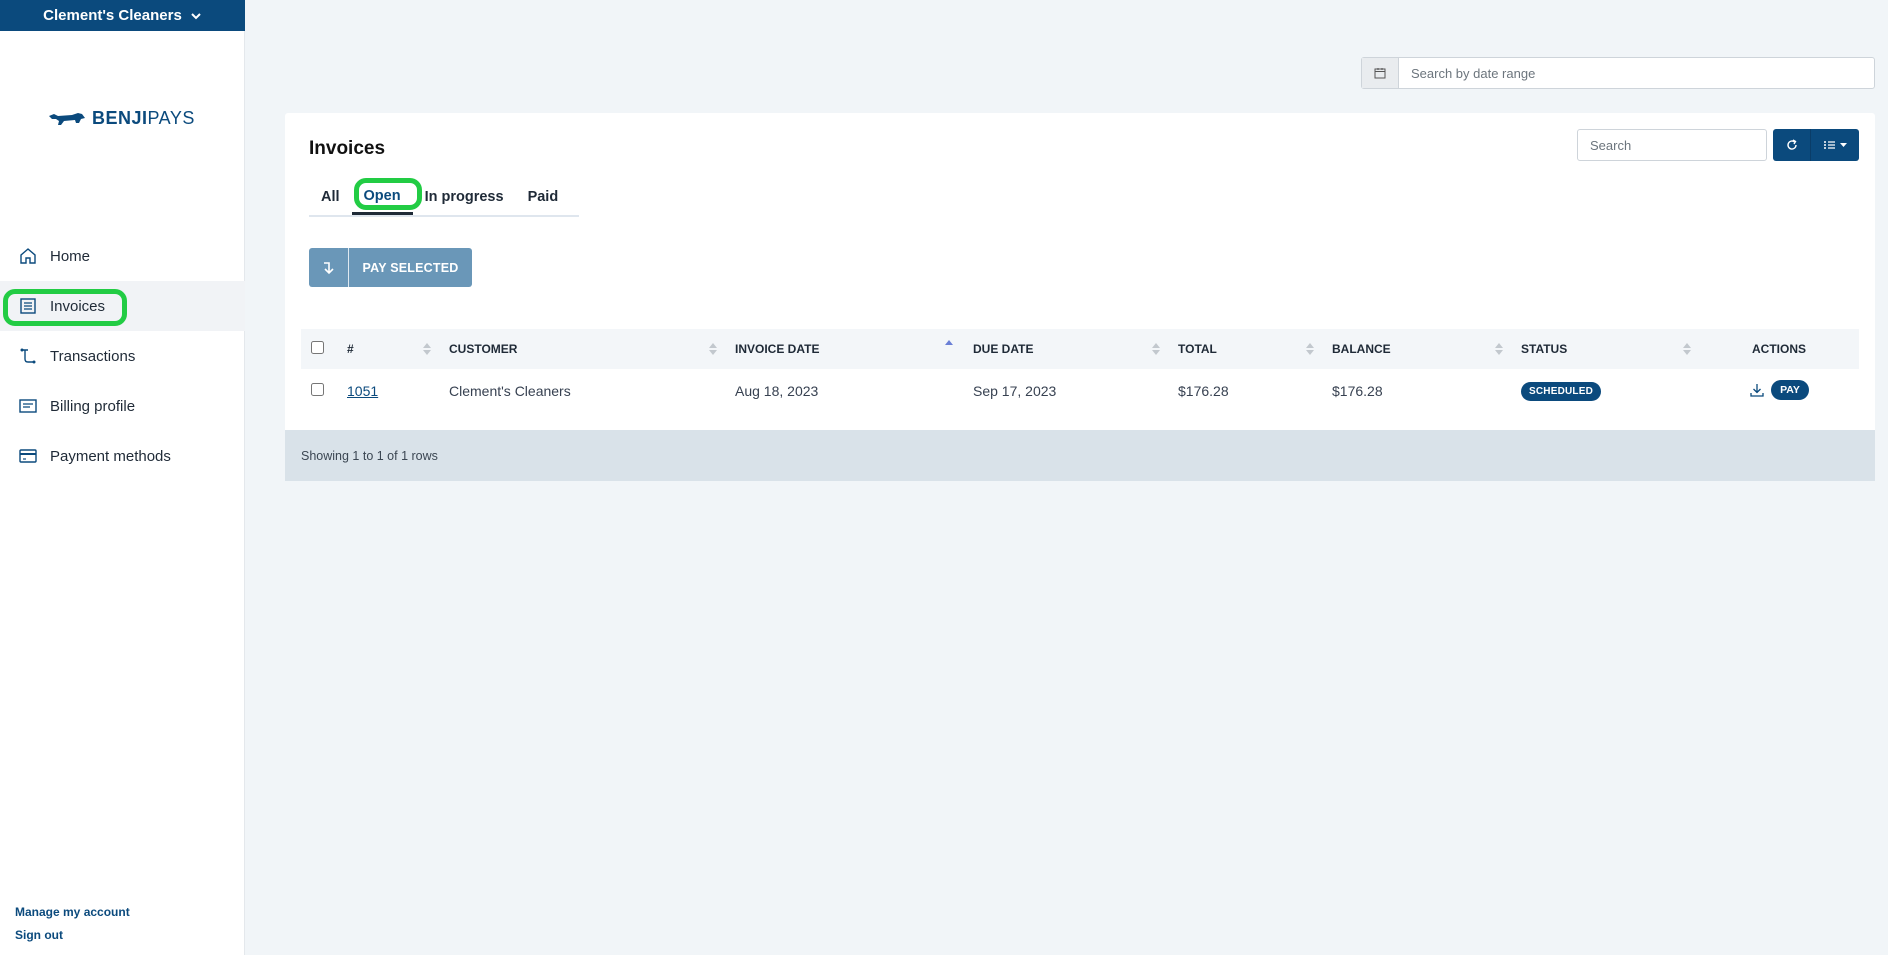 Image resolution: width=1888 pixels, height=955 pixels. I want to click on org-switcher: Clement's Cleaners, so click(122, 15).